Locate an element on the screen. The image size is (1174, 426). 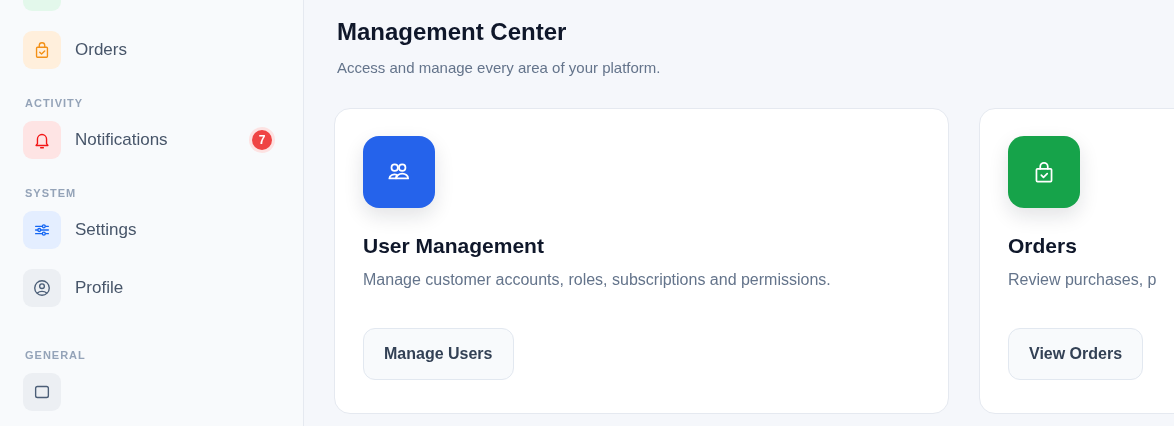
nav-item: Settings is located at coordinates (177, 230).